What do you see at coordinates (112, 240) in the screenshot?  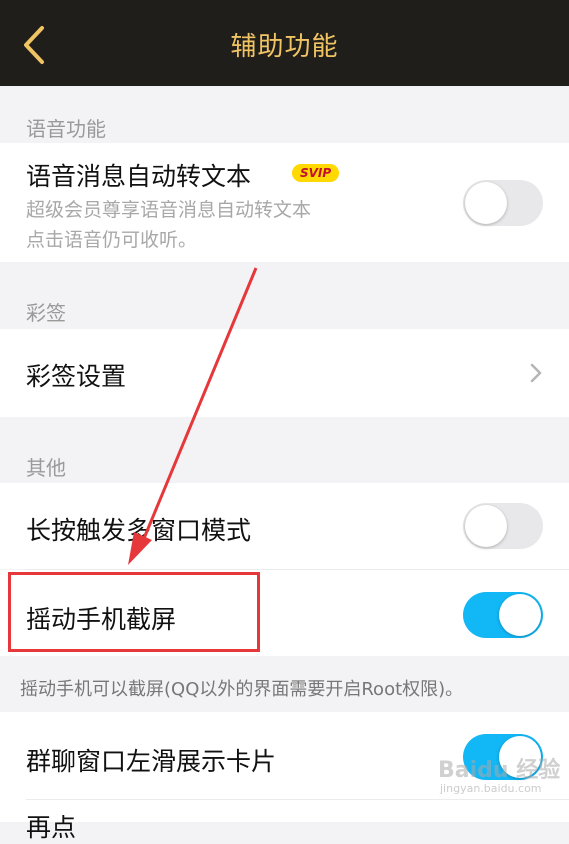 I see `row-subtitle-line2: 点击语音仍可收听。` at bounding box center [112, 240].